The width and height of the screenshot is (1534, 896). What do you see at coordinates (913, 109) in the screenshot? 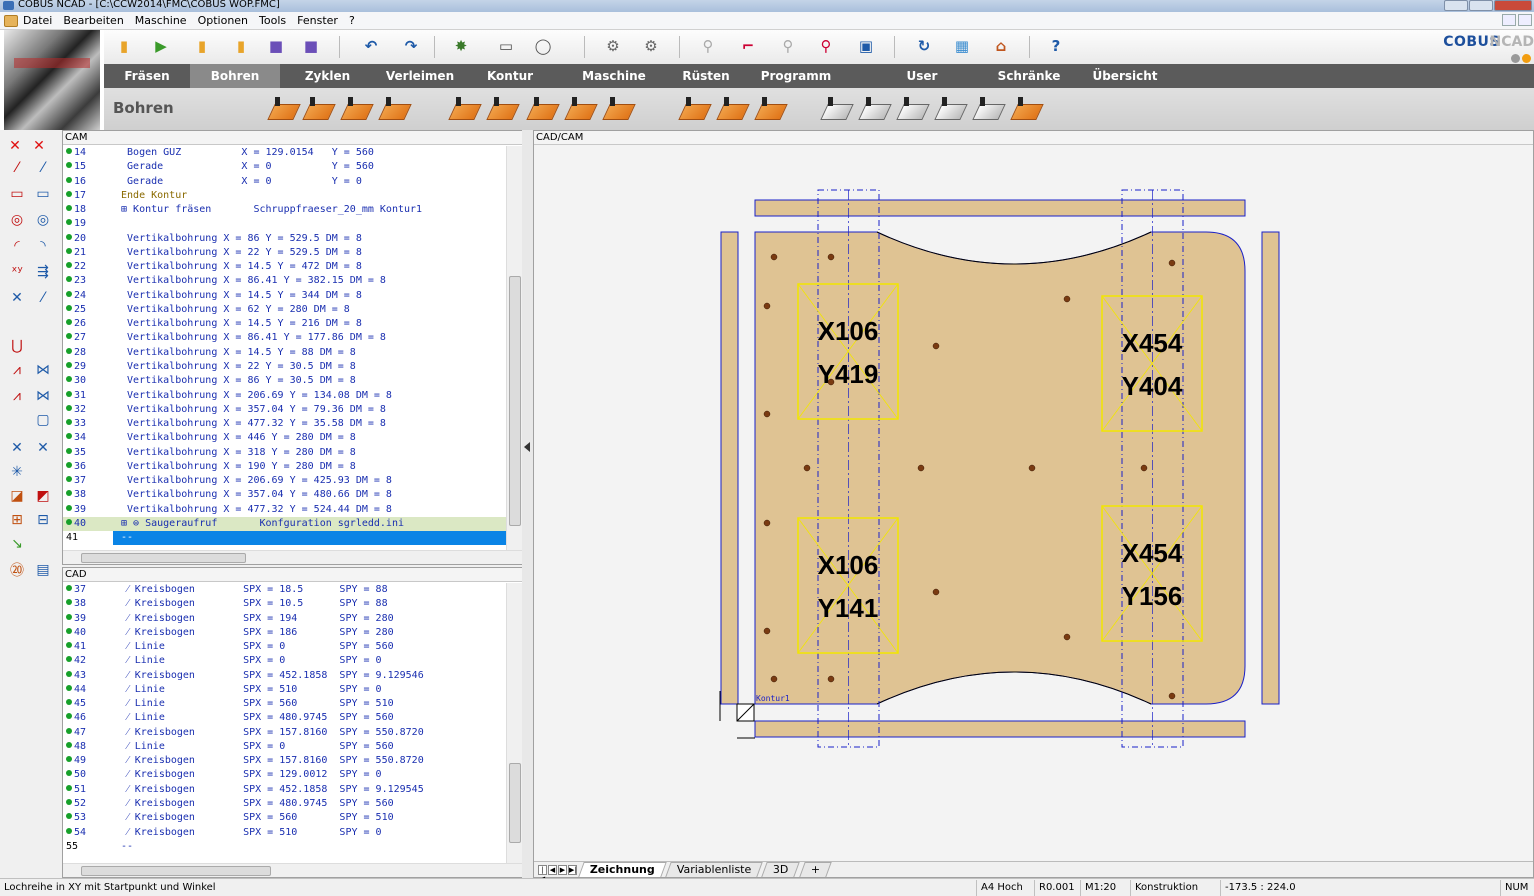
I see `drill-op-14-icon` at bounding box center [913, 109].